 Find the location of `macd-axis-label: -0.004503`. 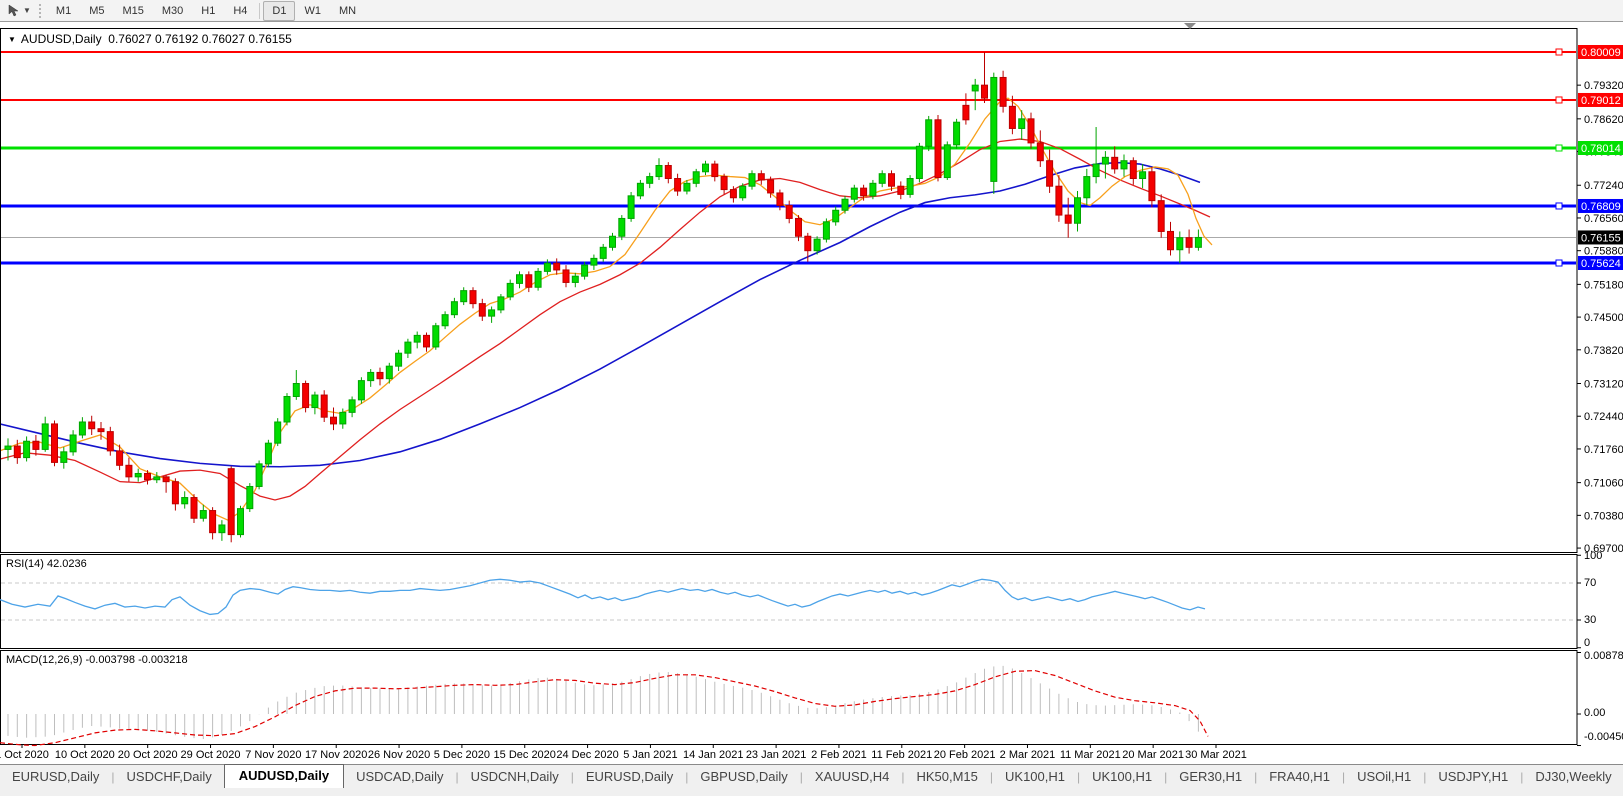

macd-axis-label: -0.004503 is located at coordinates (1603, 737).